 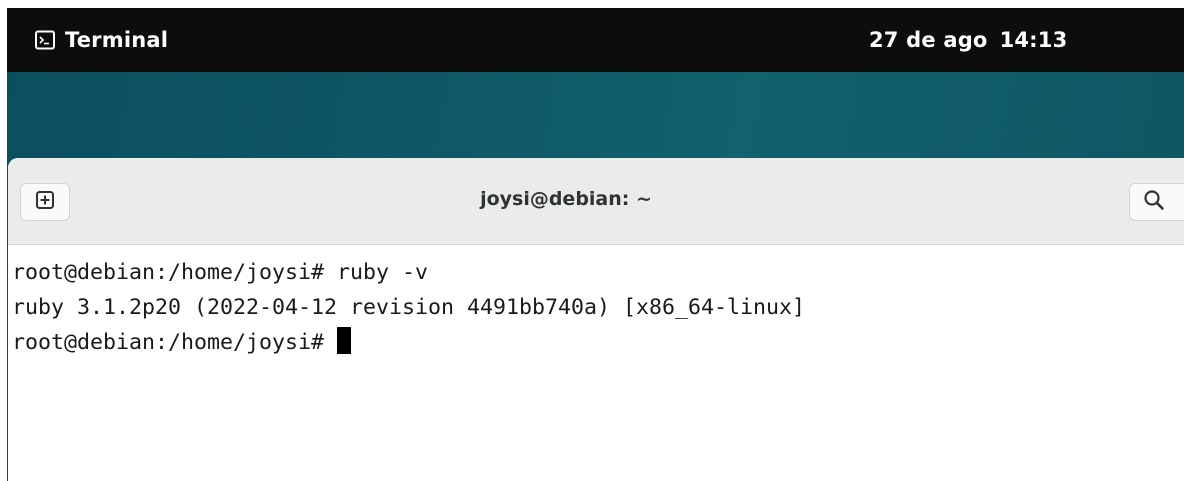 What do you see at coordinates (595, 40) in the screenshot?
I see `top-bar: Terminal 27 de ago 14:13` at bounding box center [595, 40].